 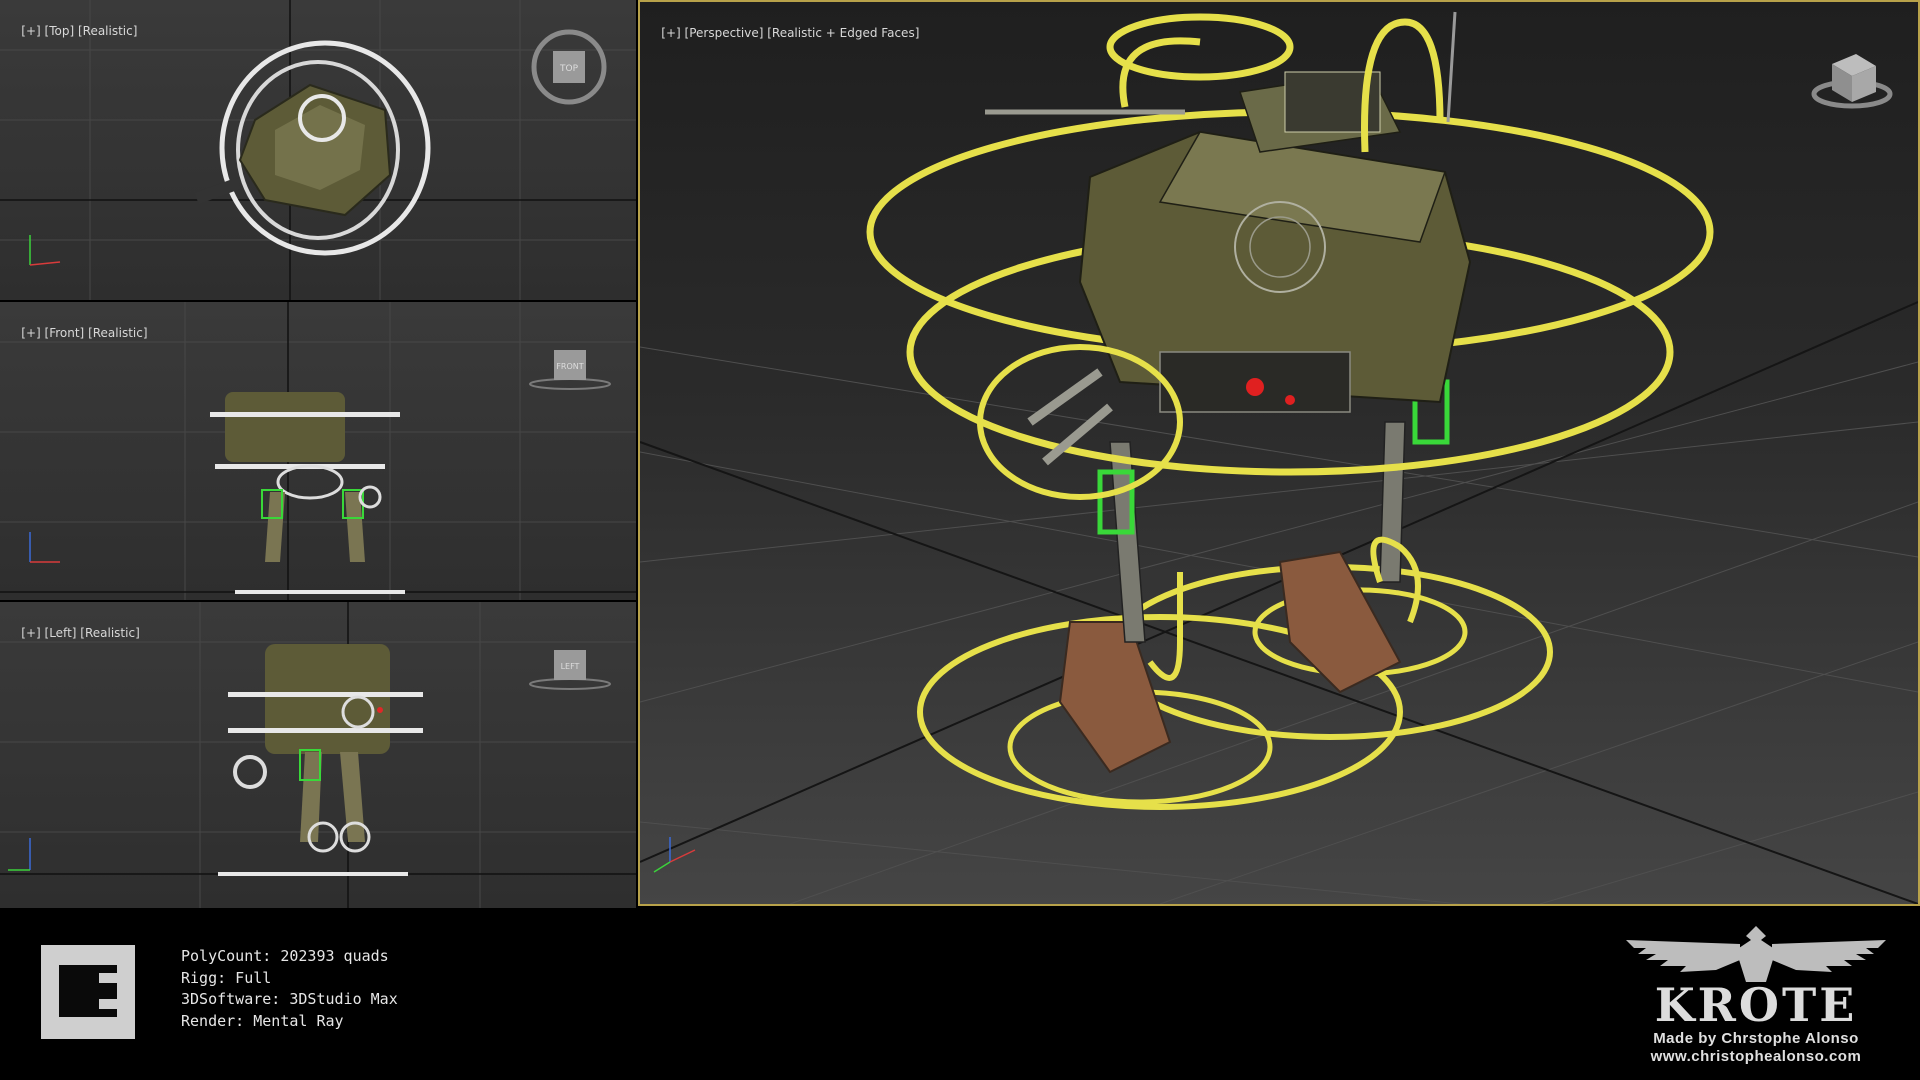 What do you see at coordinates (1756, 1056) in the screenshot?
I see `author-website-link: www.christophealonso.com` at bounding box center [1756, 1056].